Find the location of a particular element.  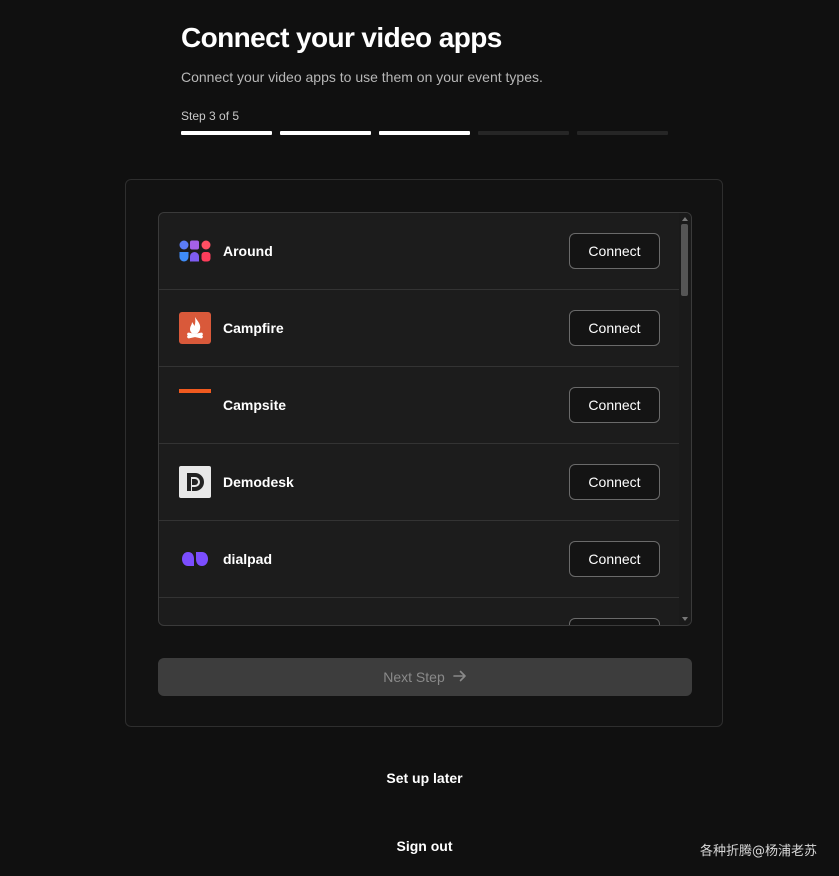

list-item-partial is located at coordinates (419, 611).